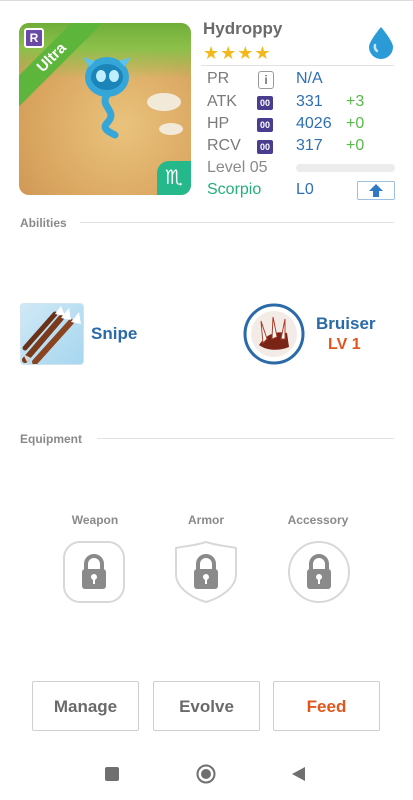 The image size is (413, 800). I want to click on water-drop-icon, so click(381, 43).